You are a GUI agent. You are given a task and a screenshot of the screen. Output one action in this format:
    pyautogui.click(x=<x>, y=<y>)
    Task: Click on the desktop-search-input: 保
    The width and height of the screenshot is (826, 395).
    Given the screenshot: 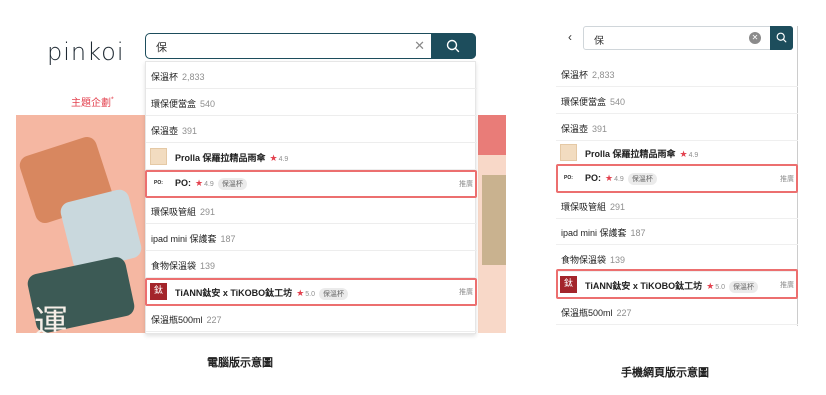 What is the action you would take?
    pyautogui.click(x=161, y=47)
    